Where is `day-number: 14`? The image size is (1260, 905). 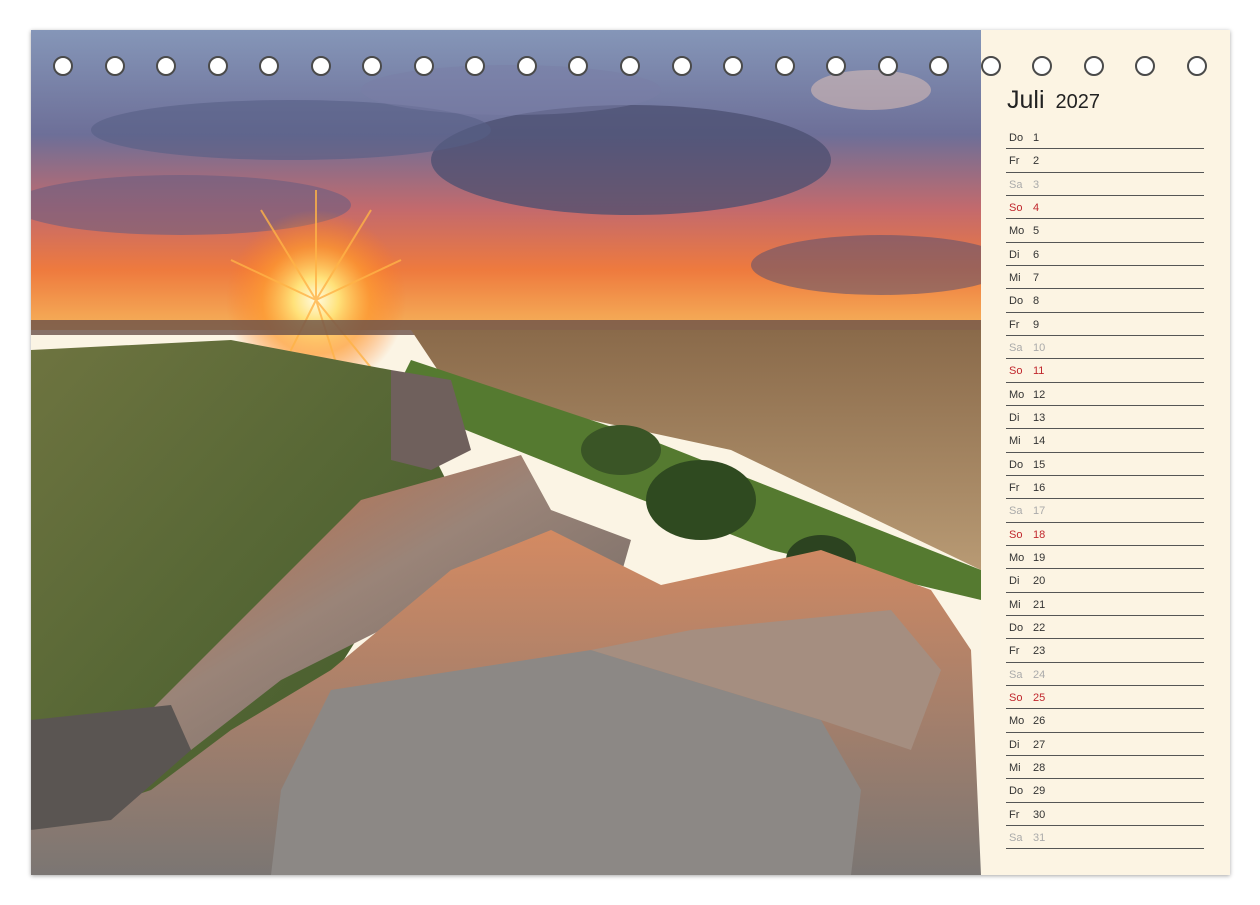 day-number: 14 is located at coordinates (1039, 441).